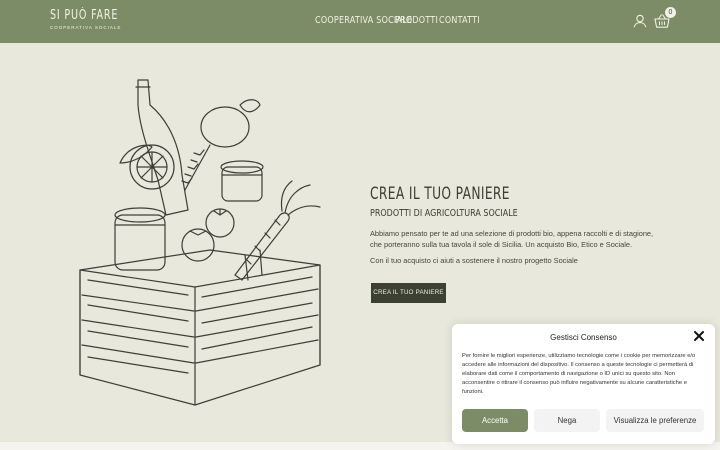 This screenshot has width=720, height=450. I want to click on logo-subtitle: COOPERATIVA SOCIALE, so click(86, 27).